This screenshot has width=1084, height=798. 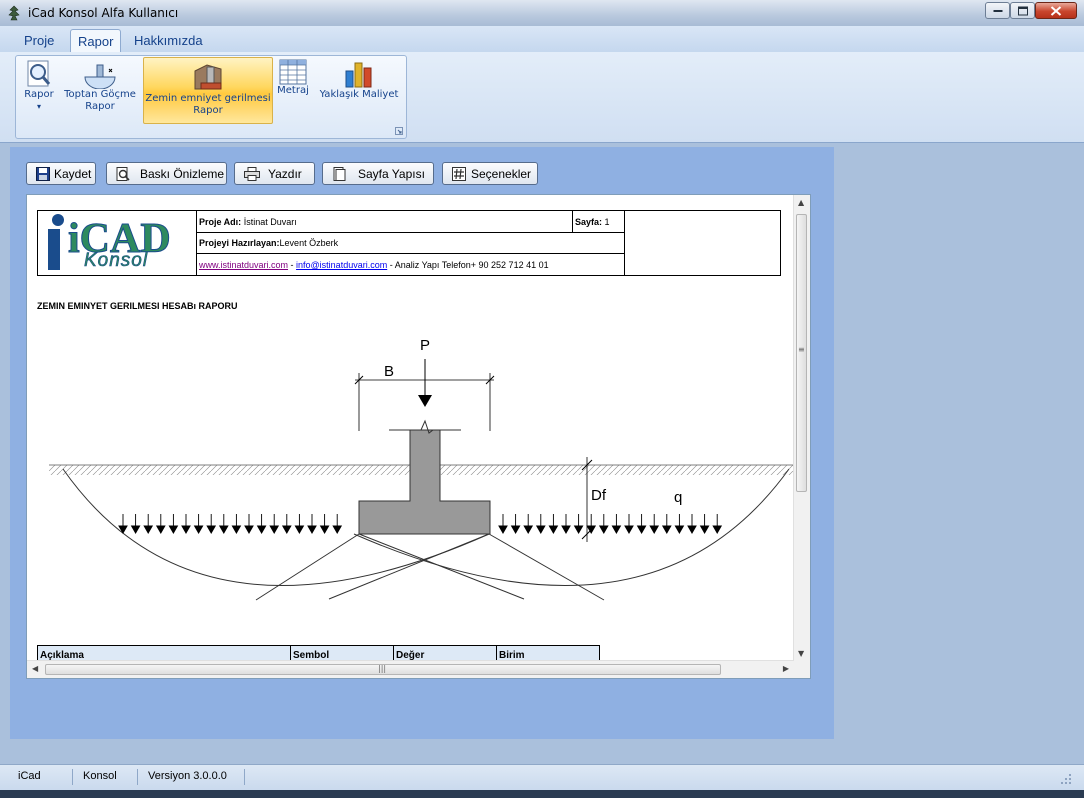 I want to click on depth-label-df: Df, so click(x=599, y=495).